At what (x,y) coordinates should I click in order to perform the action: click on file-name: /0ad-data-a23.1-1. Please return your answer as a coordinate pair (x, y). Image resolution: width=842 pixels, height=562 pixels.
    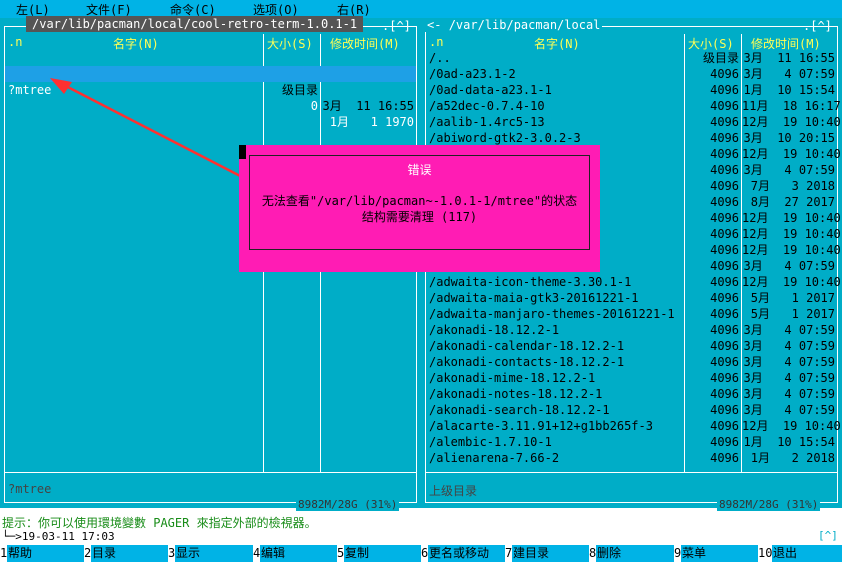
    Looking at the image, I should click on (490, 90).